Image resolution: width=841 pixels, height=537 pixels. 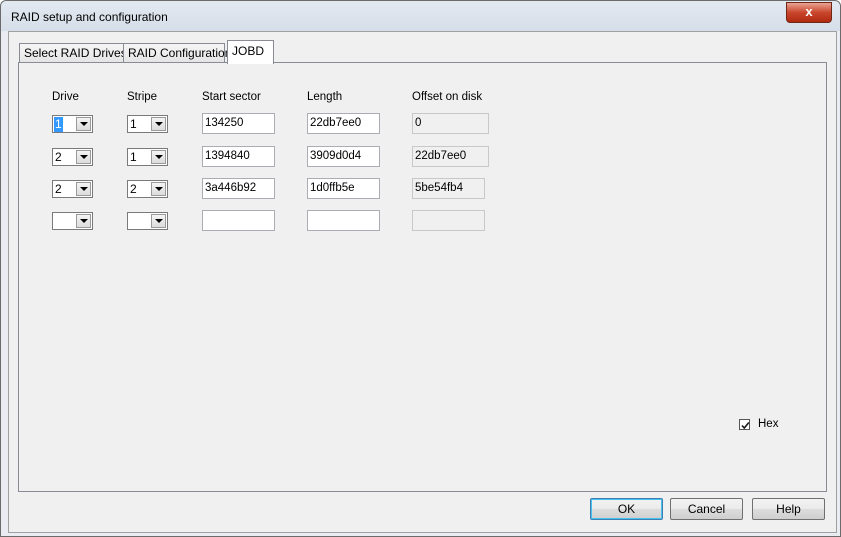 I want to click on stripe-select-row4, so click(x=147, y=221).